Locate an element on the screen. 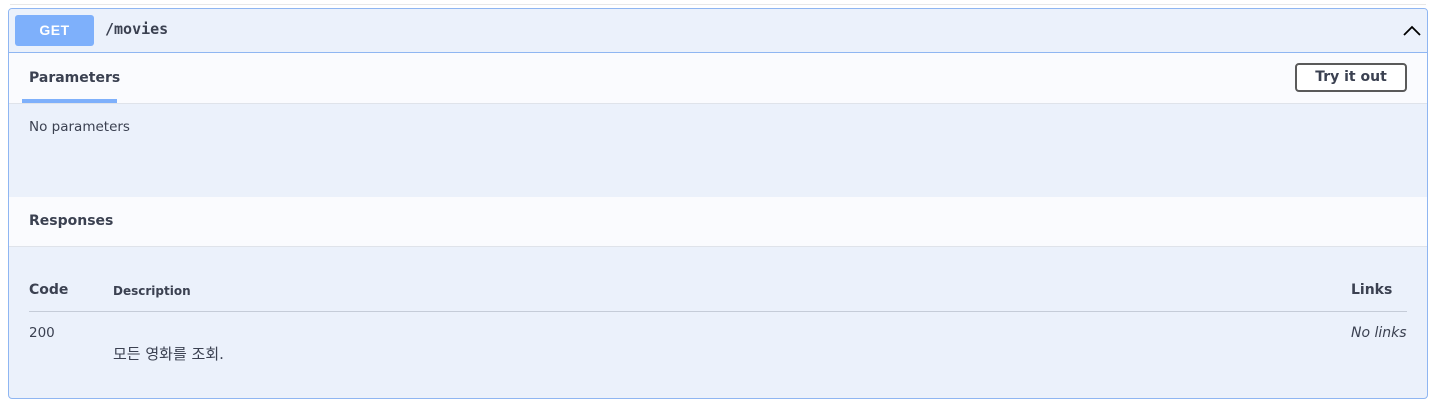  column-header-links: Links is located at coordinates (1372, 290).